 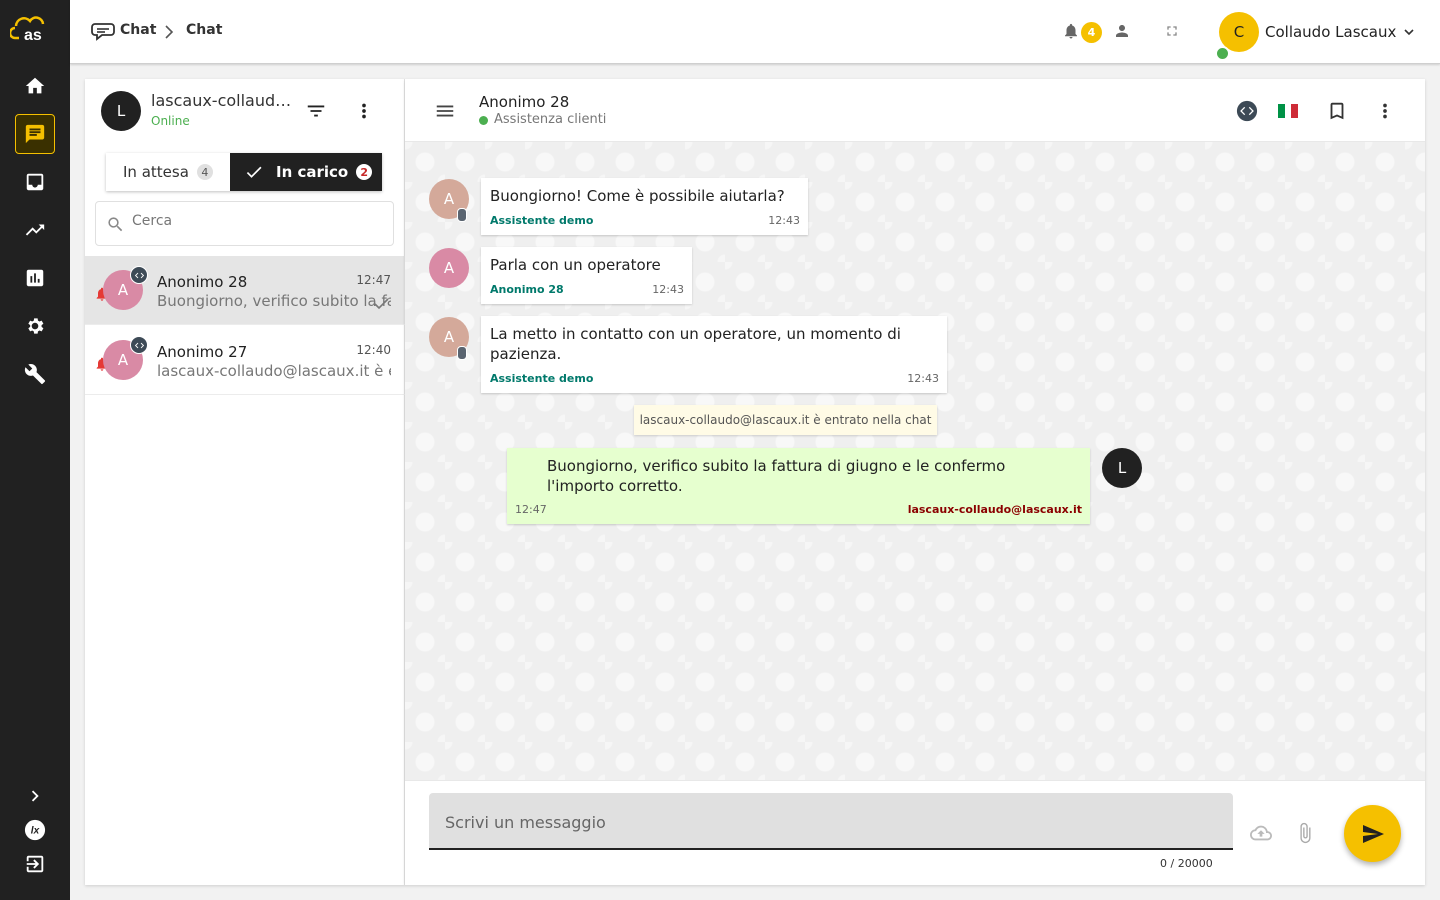 I want to click on chevron-right-icon, so click(x=169, y=32).